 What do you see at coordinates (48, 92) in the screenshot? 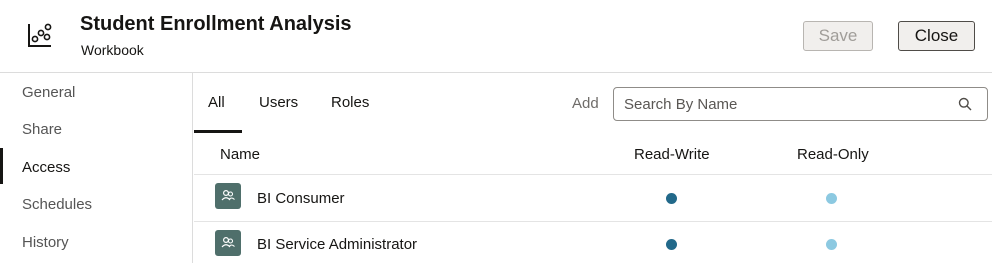
I see `sidebar-item-general: General` at bounding box center [48, 92].